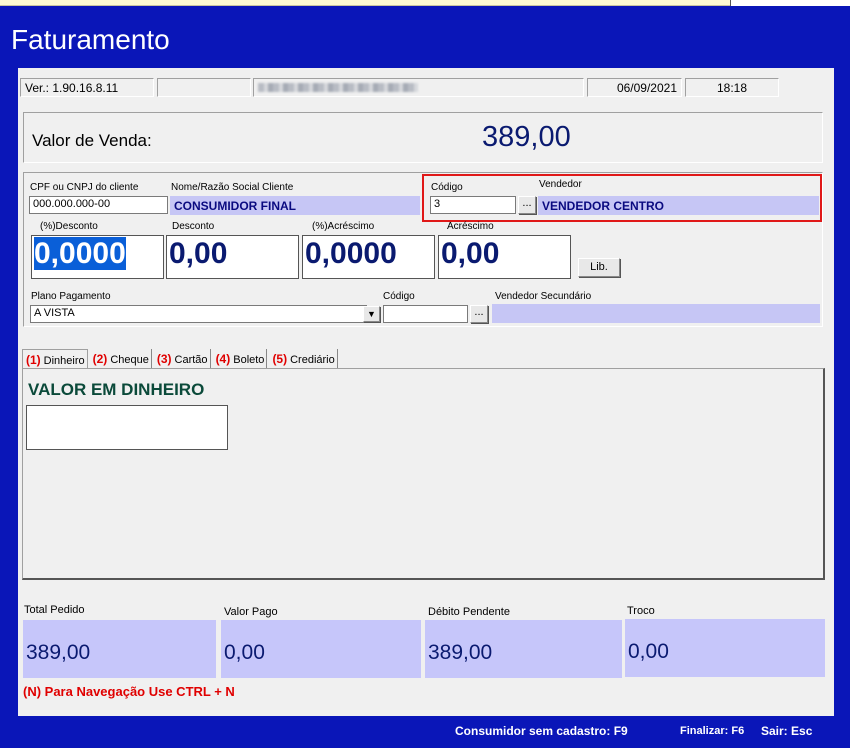 The height and width of the screenshot is (748, 850). What do you see at coordinates (33, 360) in the screenshot?
I see `tab-number: (1)` at bounding box center [33, 360].